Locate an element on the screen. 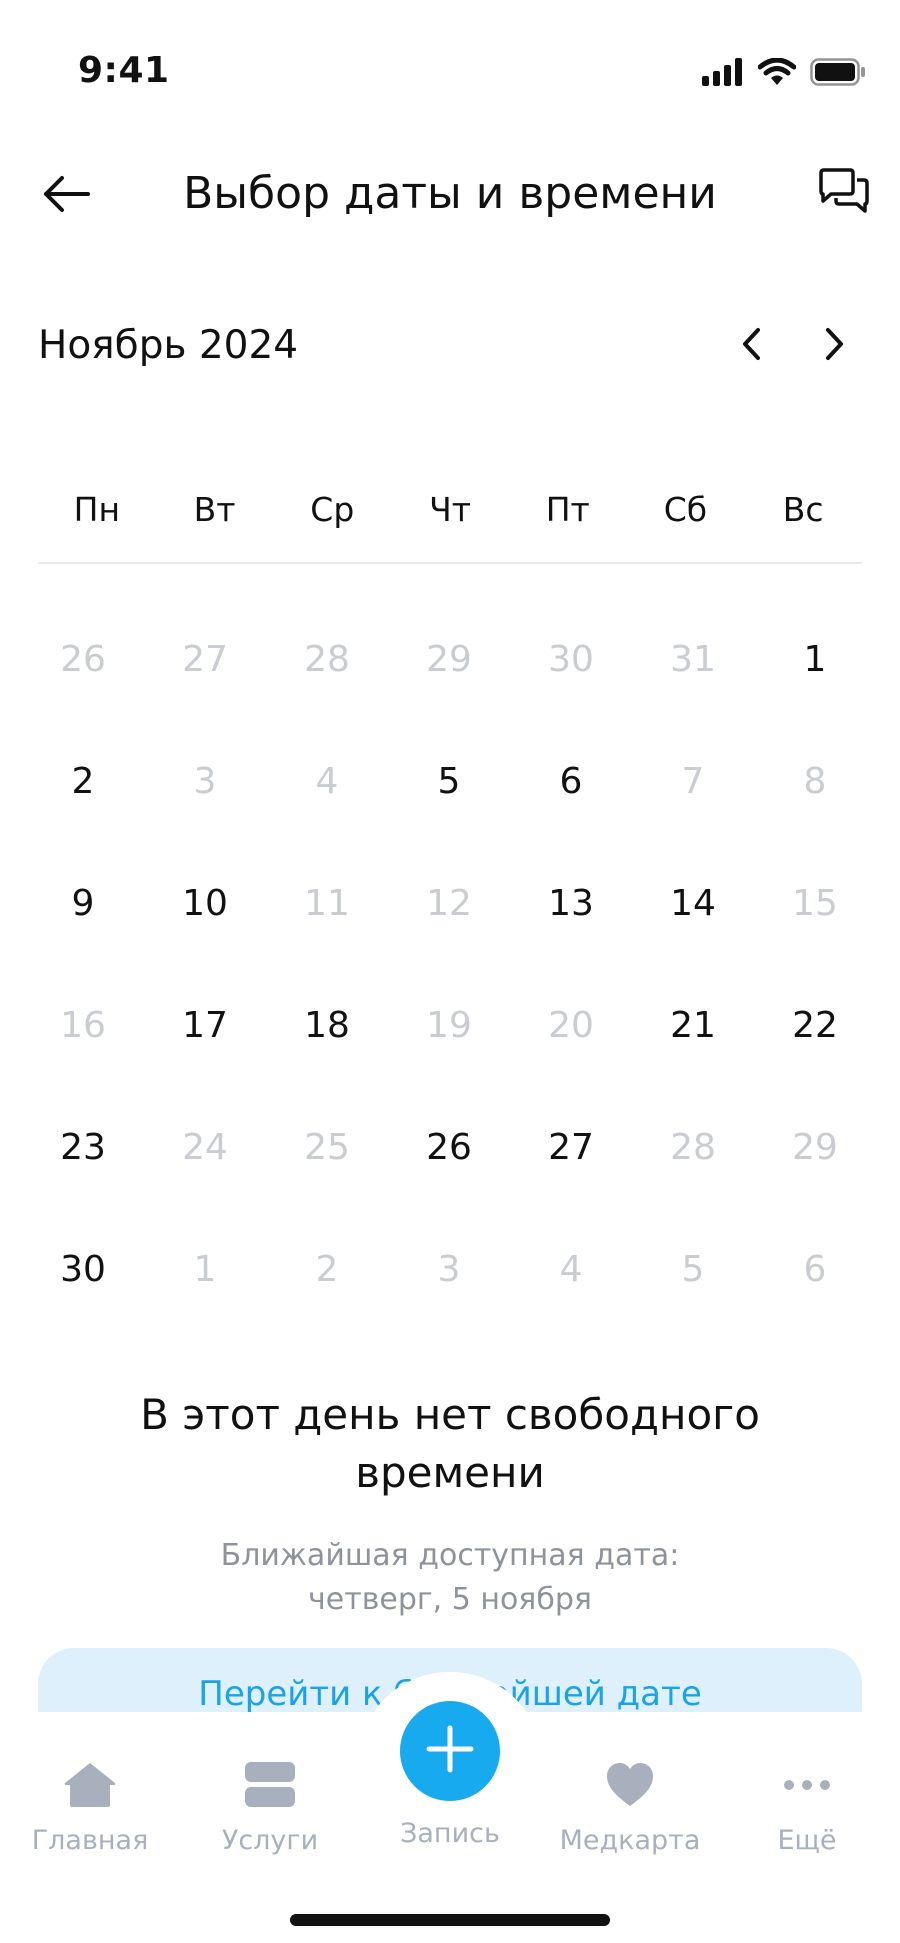 The height and width of the screenshot is (1943, 900). chat-button is located at coordinates (844, 194).